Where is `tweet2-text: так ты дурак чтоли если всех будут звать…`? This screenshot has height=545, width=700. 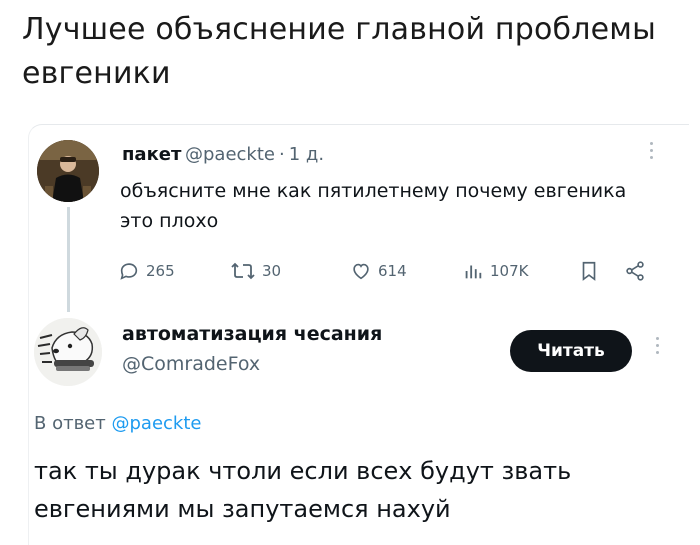 tweet2-text: так ты дурак чтоли если всех будут звать… is located at coordinates (303, 490).